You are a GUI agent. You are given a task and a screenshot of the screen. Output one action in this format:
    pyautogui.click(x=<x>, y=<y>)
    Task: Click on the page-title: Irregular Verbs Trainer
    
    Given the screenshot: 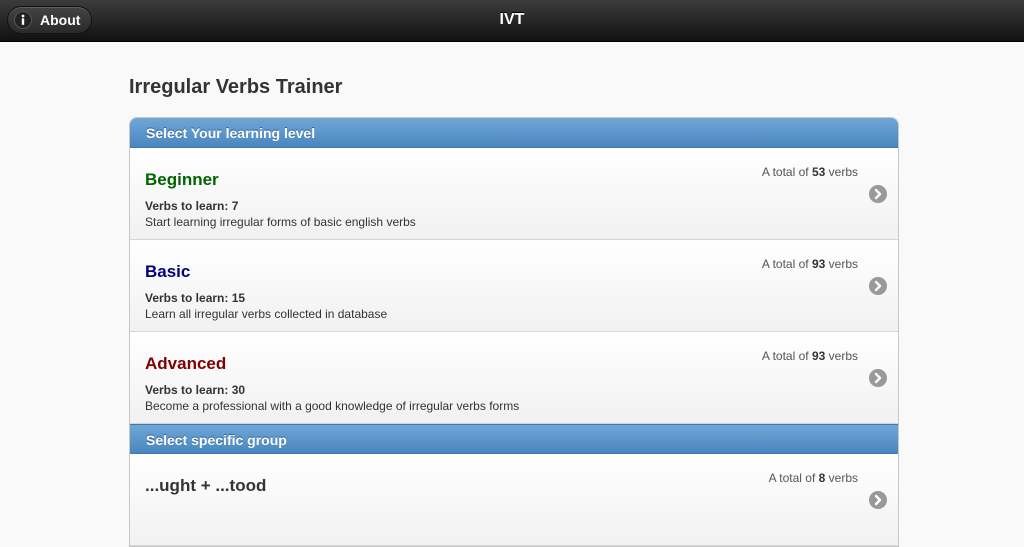 What is the action you would take?
    pyautogui.click(x=236, y=87)
    